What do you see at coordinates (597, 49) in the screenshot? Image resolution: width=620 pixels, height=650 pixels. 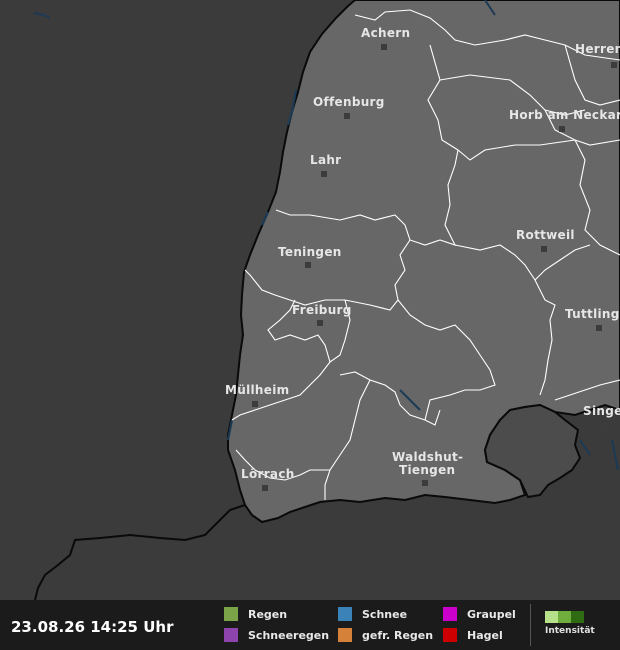 I see `city-label-herrenberg: Herren` at bounding box center [597, 49].